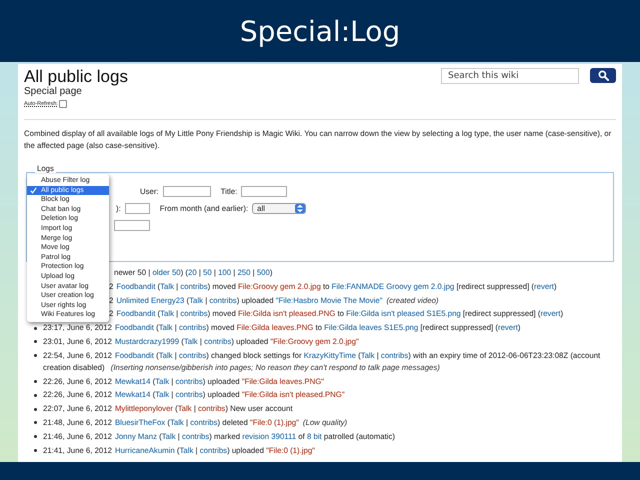  I want to click on check-icon, so click(33, 190).